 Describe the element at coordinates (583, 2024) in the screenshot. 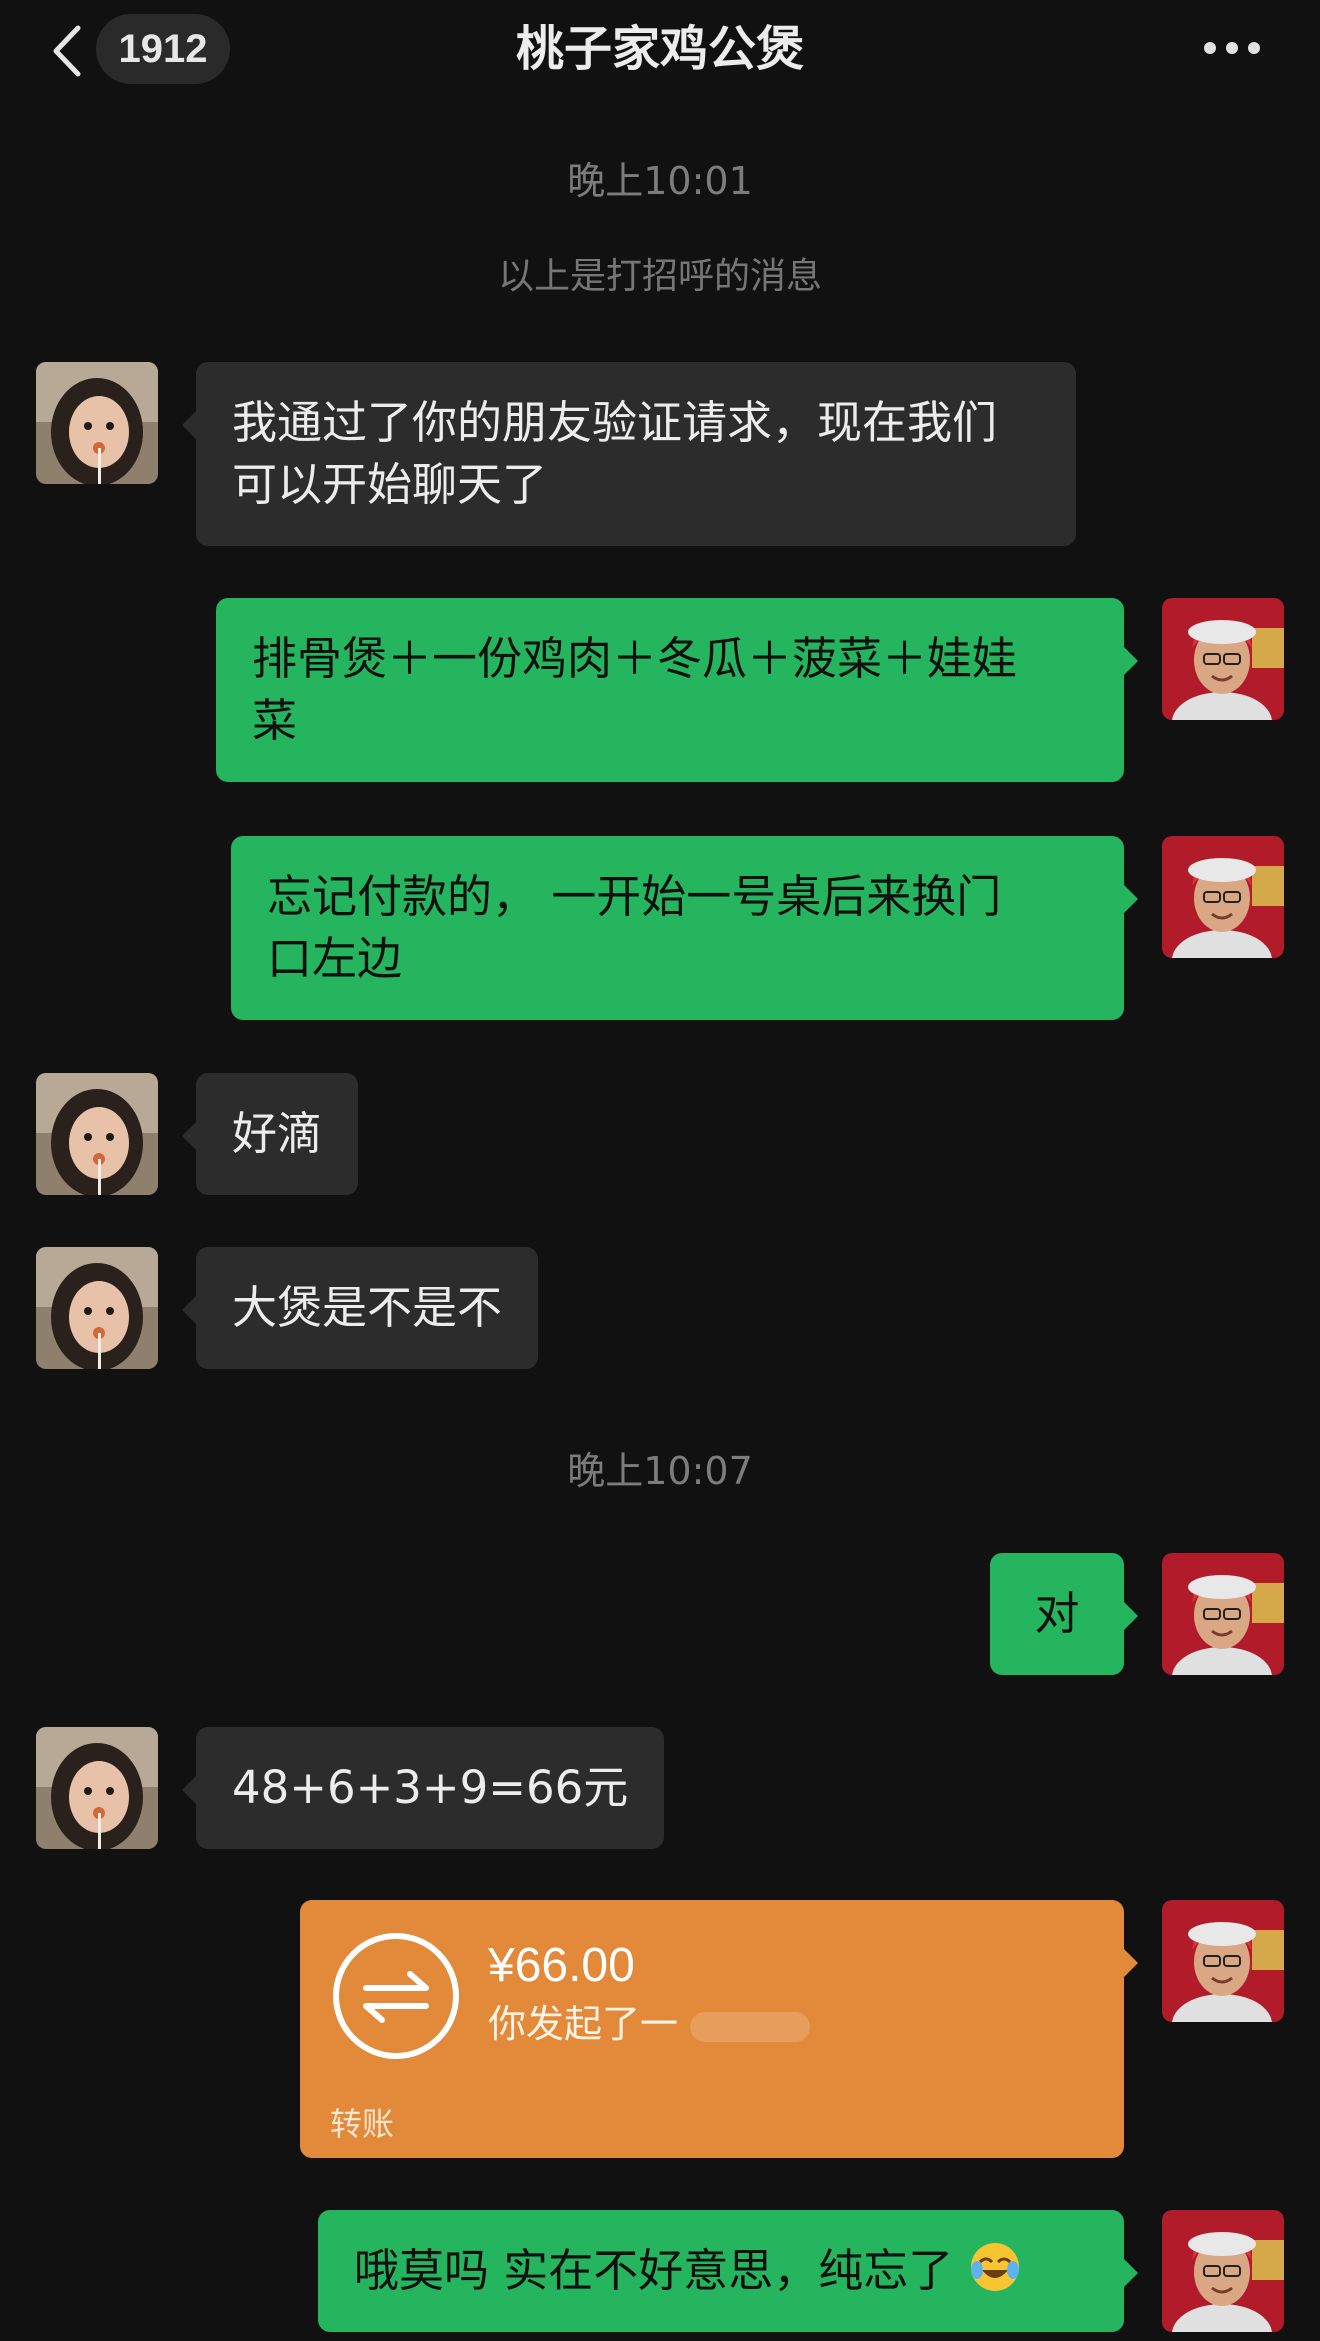

I see `transfer-description-text: 你发起了一` at that location.